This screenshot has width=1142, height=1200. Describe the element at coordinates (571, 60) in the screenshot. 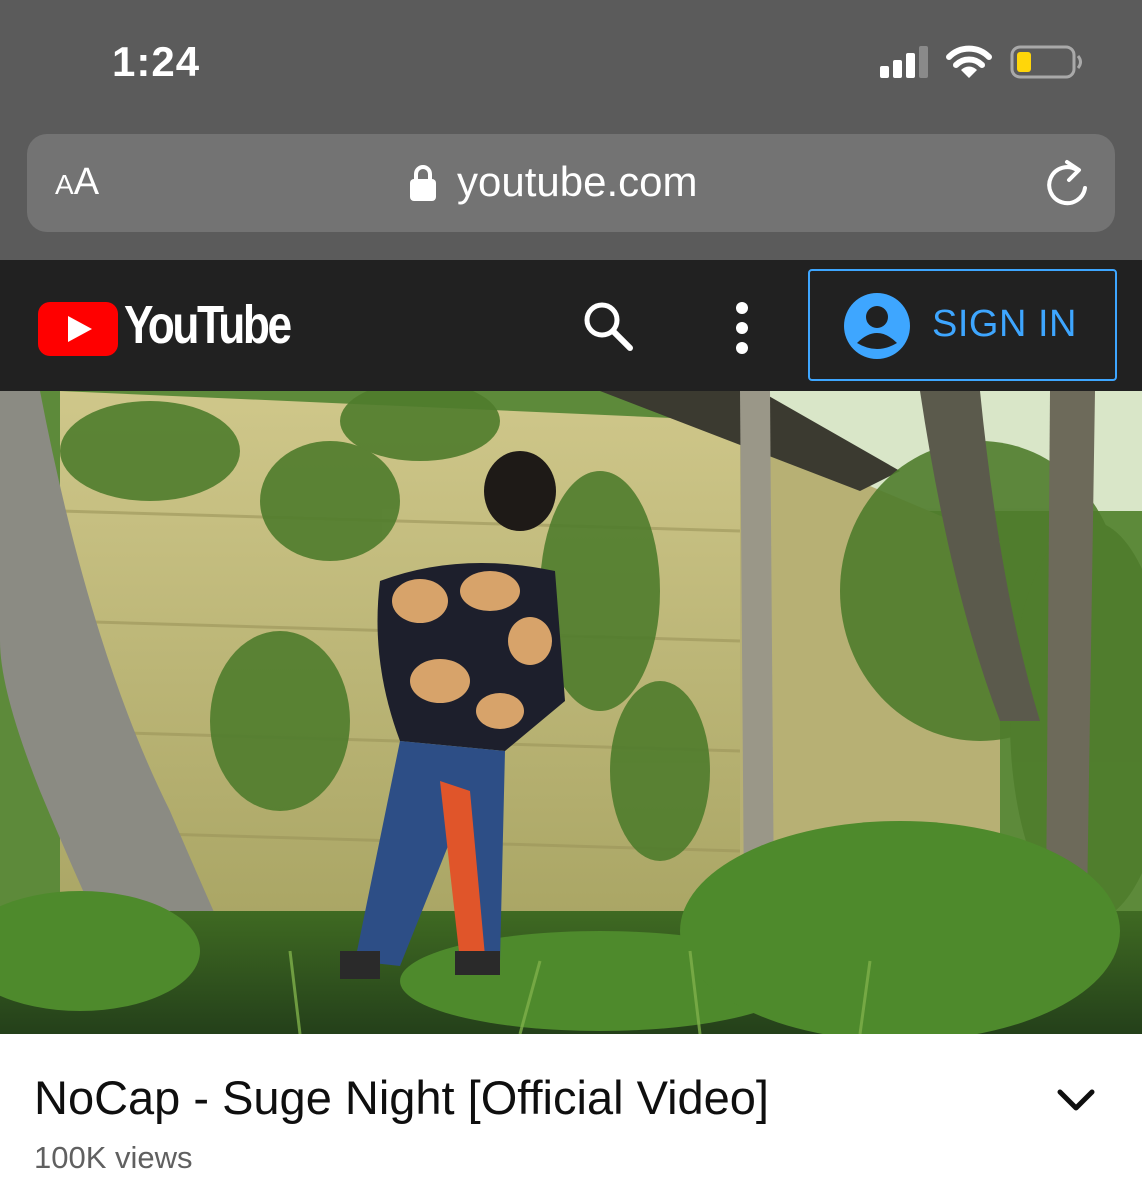

I see `status-bar: 1:24` at that location.